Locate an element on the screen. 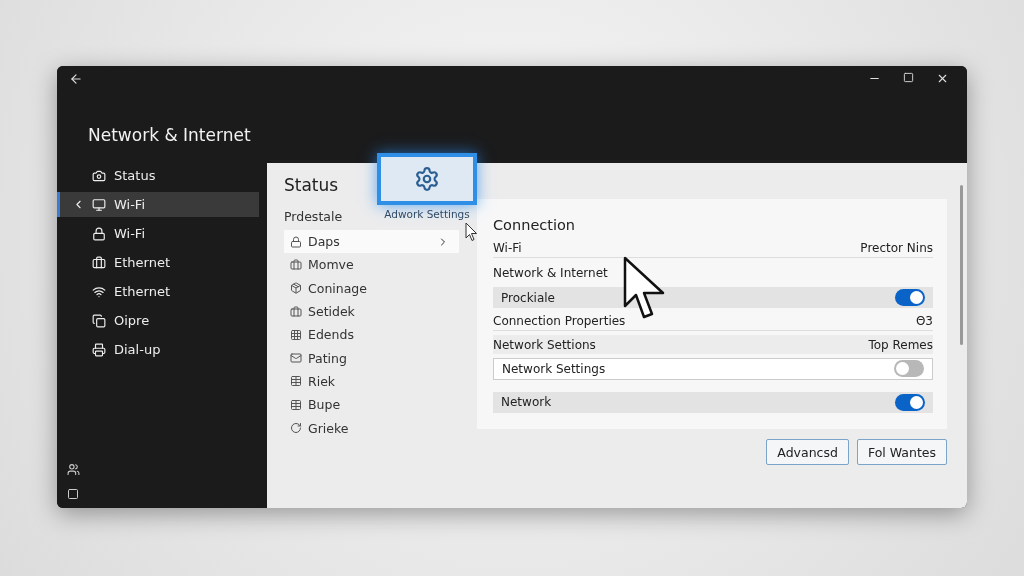 This screenshot has width=1024, height=576. list-item: Setidek is located at coordinates (371, 311).